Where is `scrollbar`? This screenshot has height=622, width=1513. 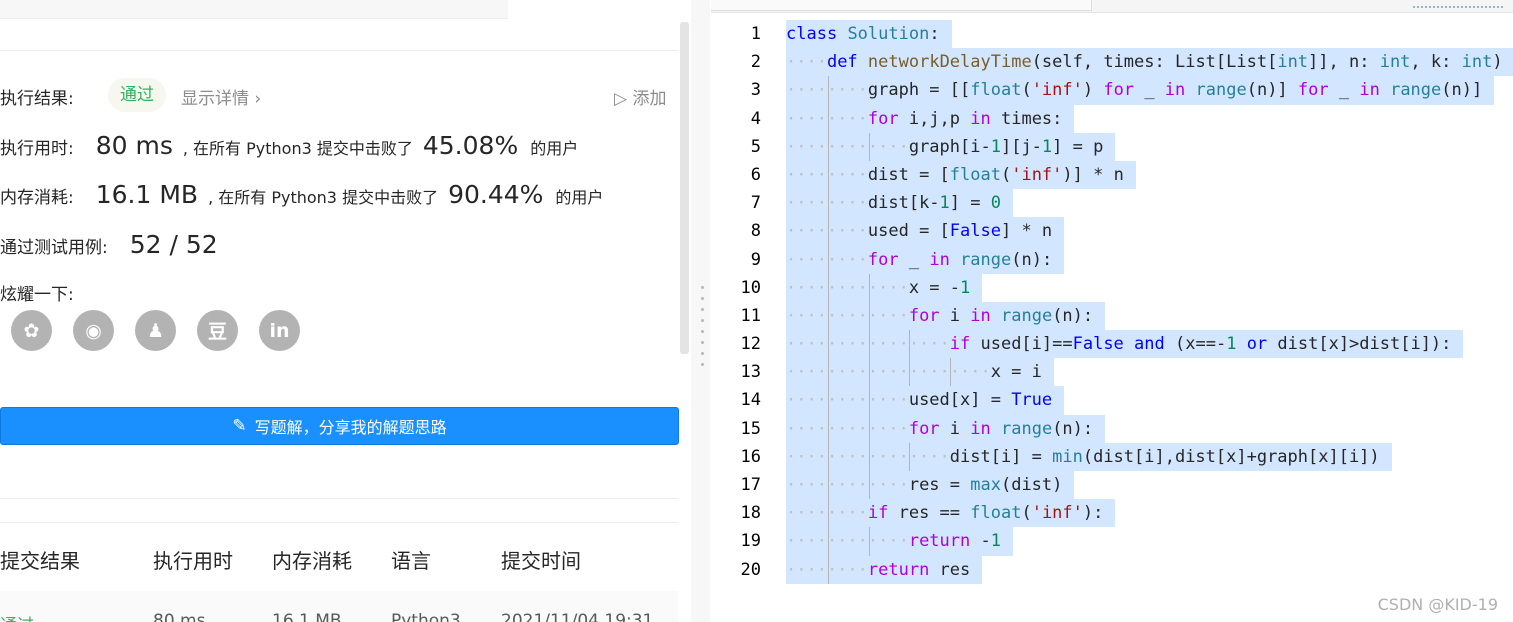
scrollbar is located at coordinates (684, 188).